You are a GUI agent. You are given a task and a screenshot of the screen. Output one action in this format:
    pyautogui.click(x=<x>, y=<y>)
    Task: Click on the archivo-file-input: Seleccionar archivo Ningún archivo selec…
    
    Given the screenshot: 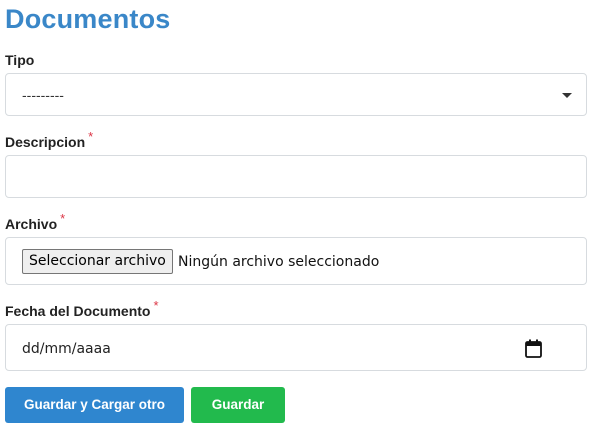 What is the action you would take?
    pyautogui.click(x=296, y=261)
    